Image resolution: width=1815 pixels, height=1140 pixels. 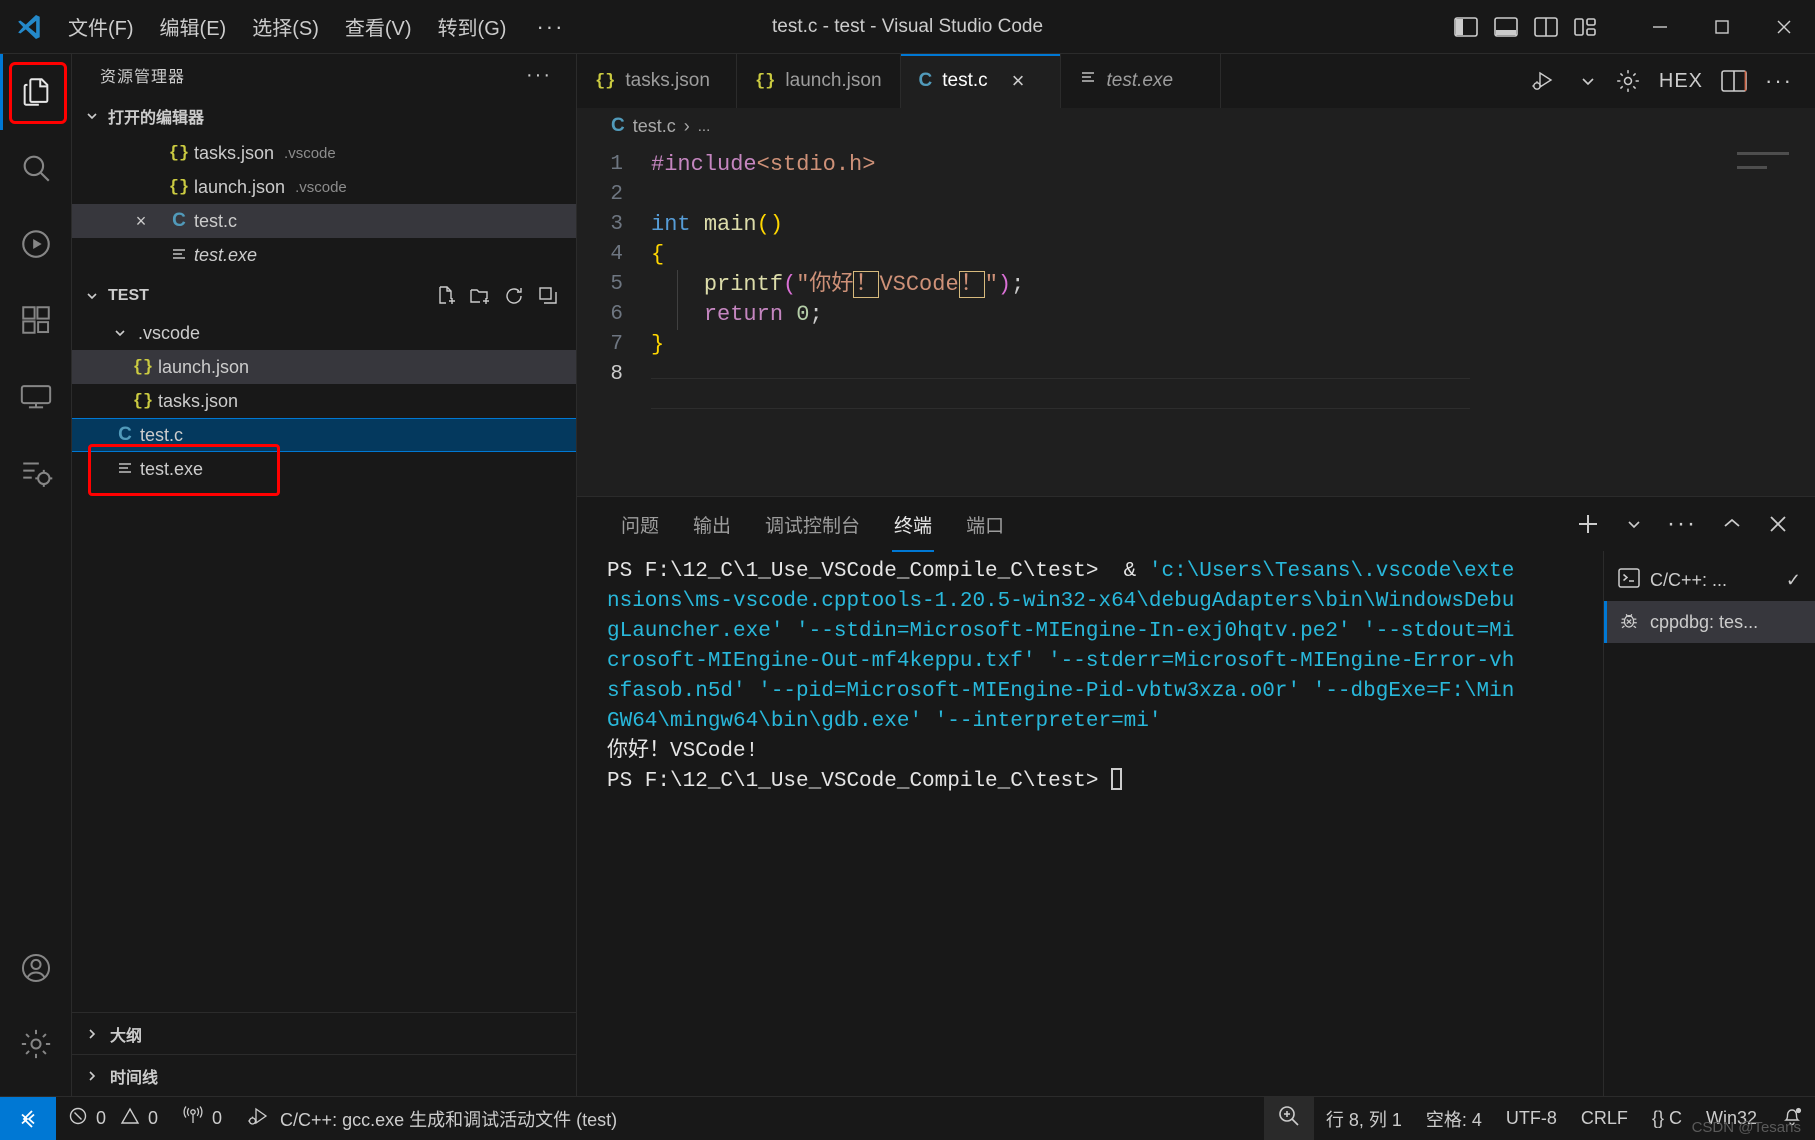 I want to click on sidebar-item-testing, so click(x=36, y=472).